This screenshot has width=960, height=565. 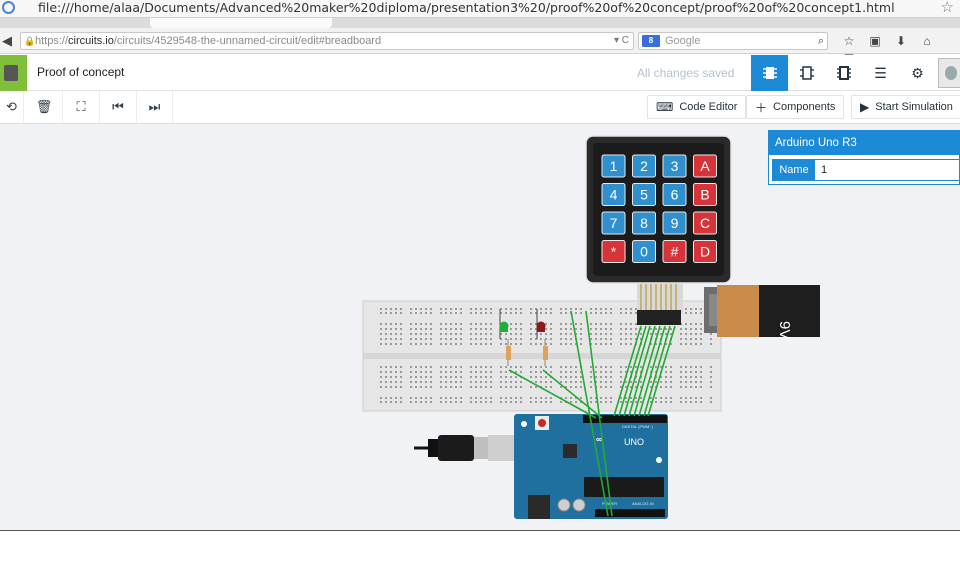 What do you see at coordinates (480, 73) in the screenshot?
I see `app-header: Proof of concept All changes saved ☰ ⚙` at bounding box center [480, 73].